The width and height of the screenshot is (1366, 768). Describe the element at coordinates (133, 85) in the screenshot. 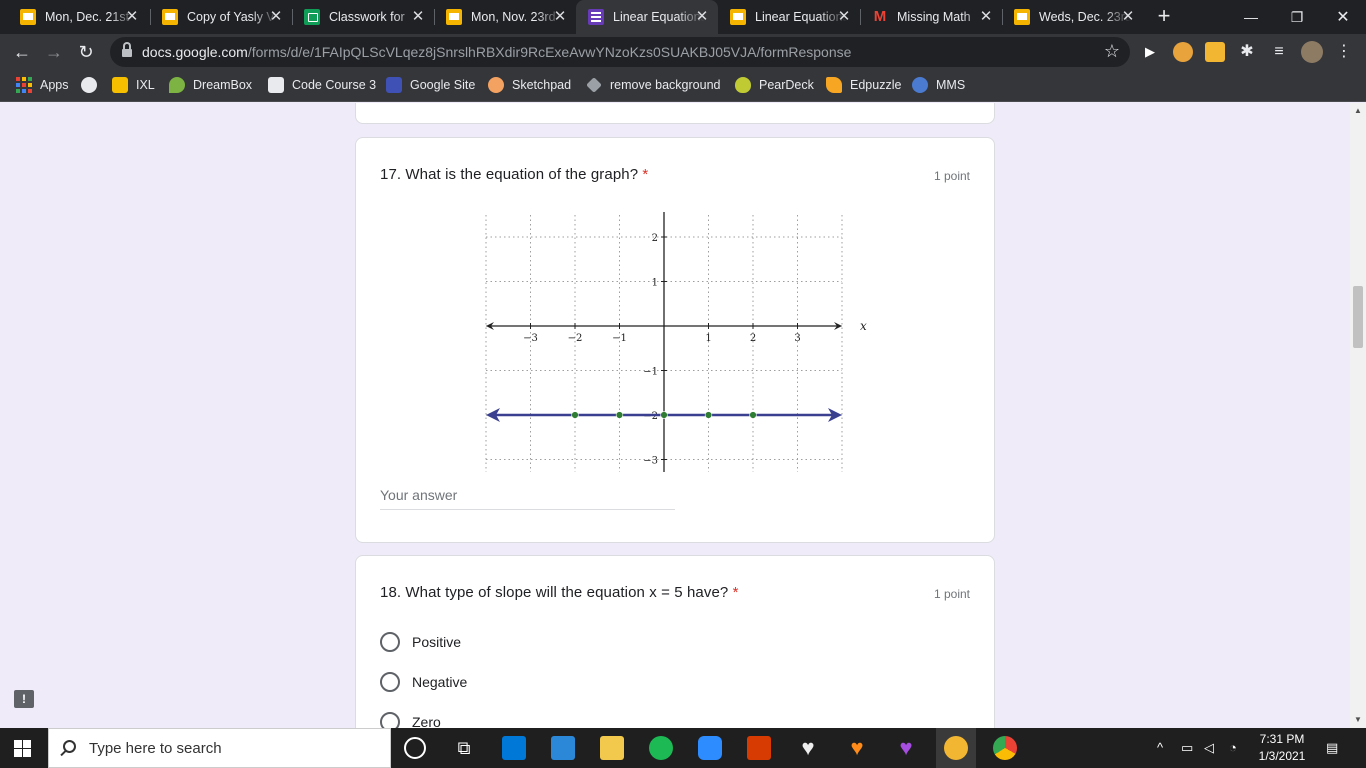

I see `bookmark-ixl: IXL` at that location.